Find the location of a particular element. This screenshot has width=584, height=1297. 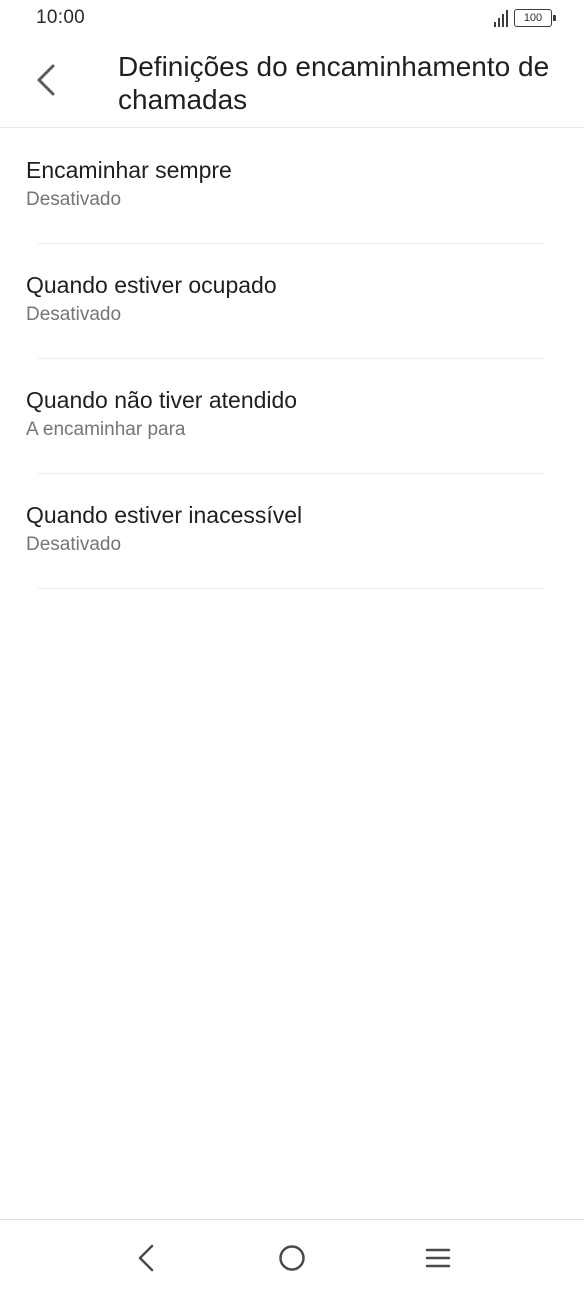

navigation-bar is located at coordinates (292, 1258).